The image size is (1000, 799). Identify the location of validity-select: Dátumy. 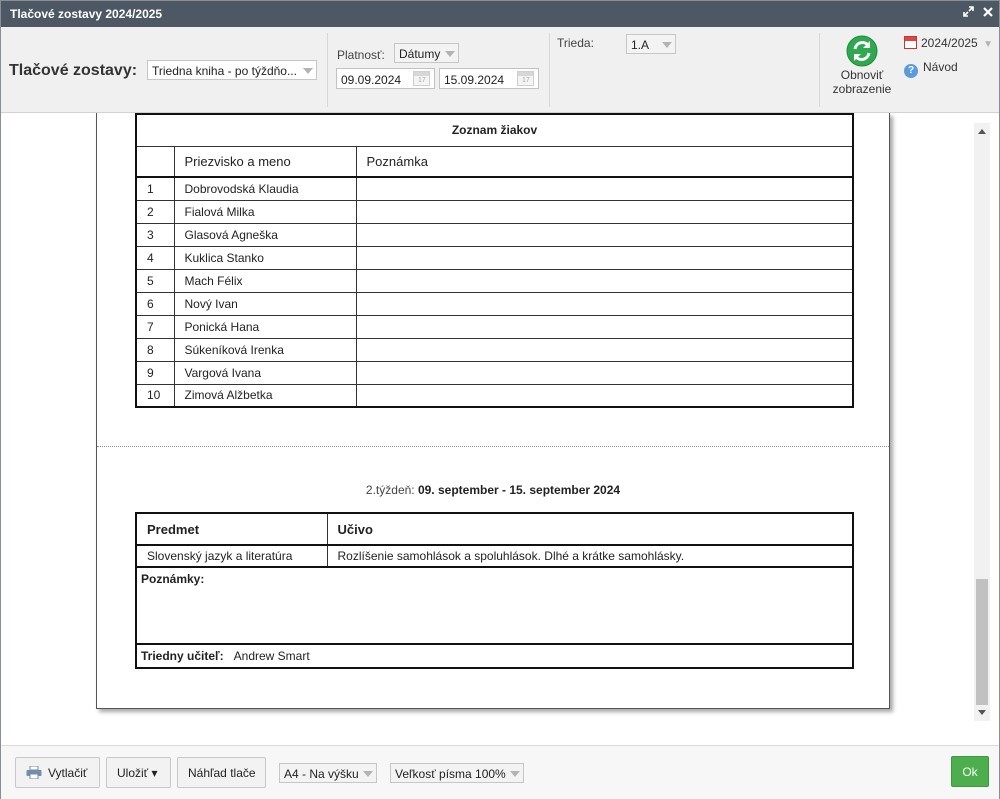
(426, 53).